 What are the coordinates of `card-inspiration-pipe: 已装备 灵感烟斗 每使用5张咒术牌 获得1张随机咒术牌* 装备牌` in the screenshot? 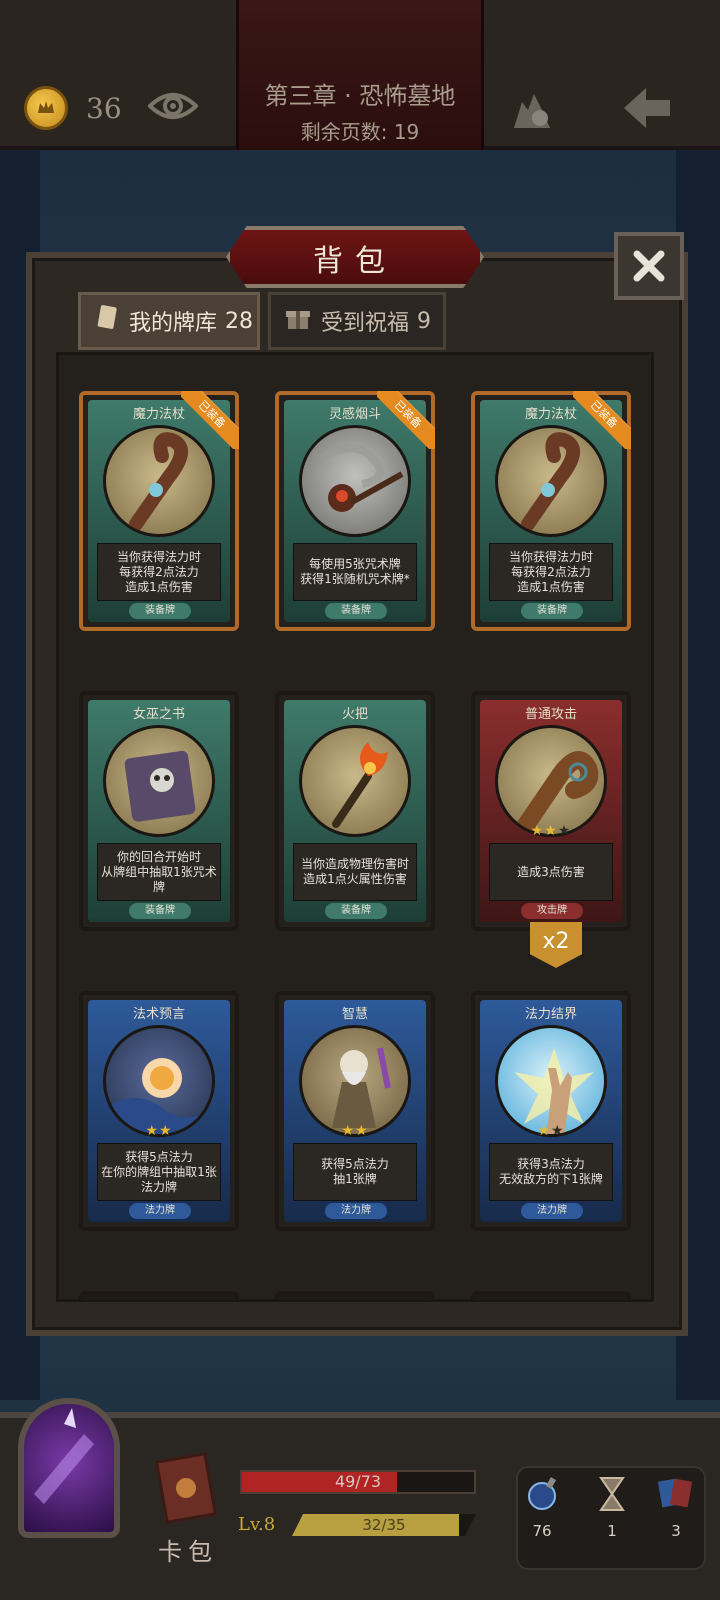 It's located at (355, 511).